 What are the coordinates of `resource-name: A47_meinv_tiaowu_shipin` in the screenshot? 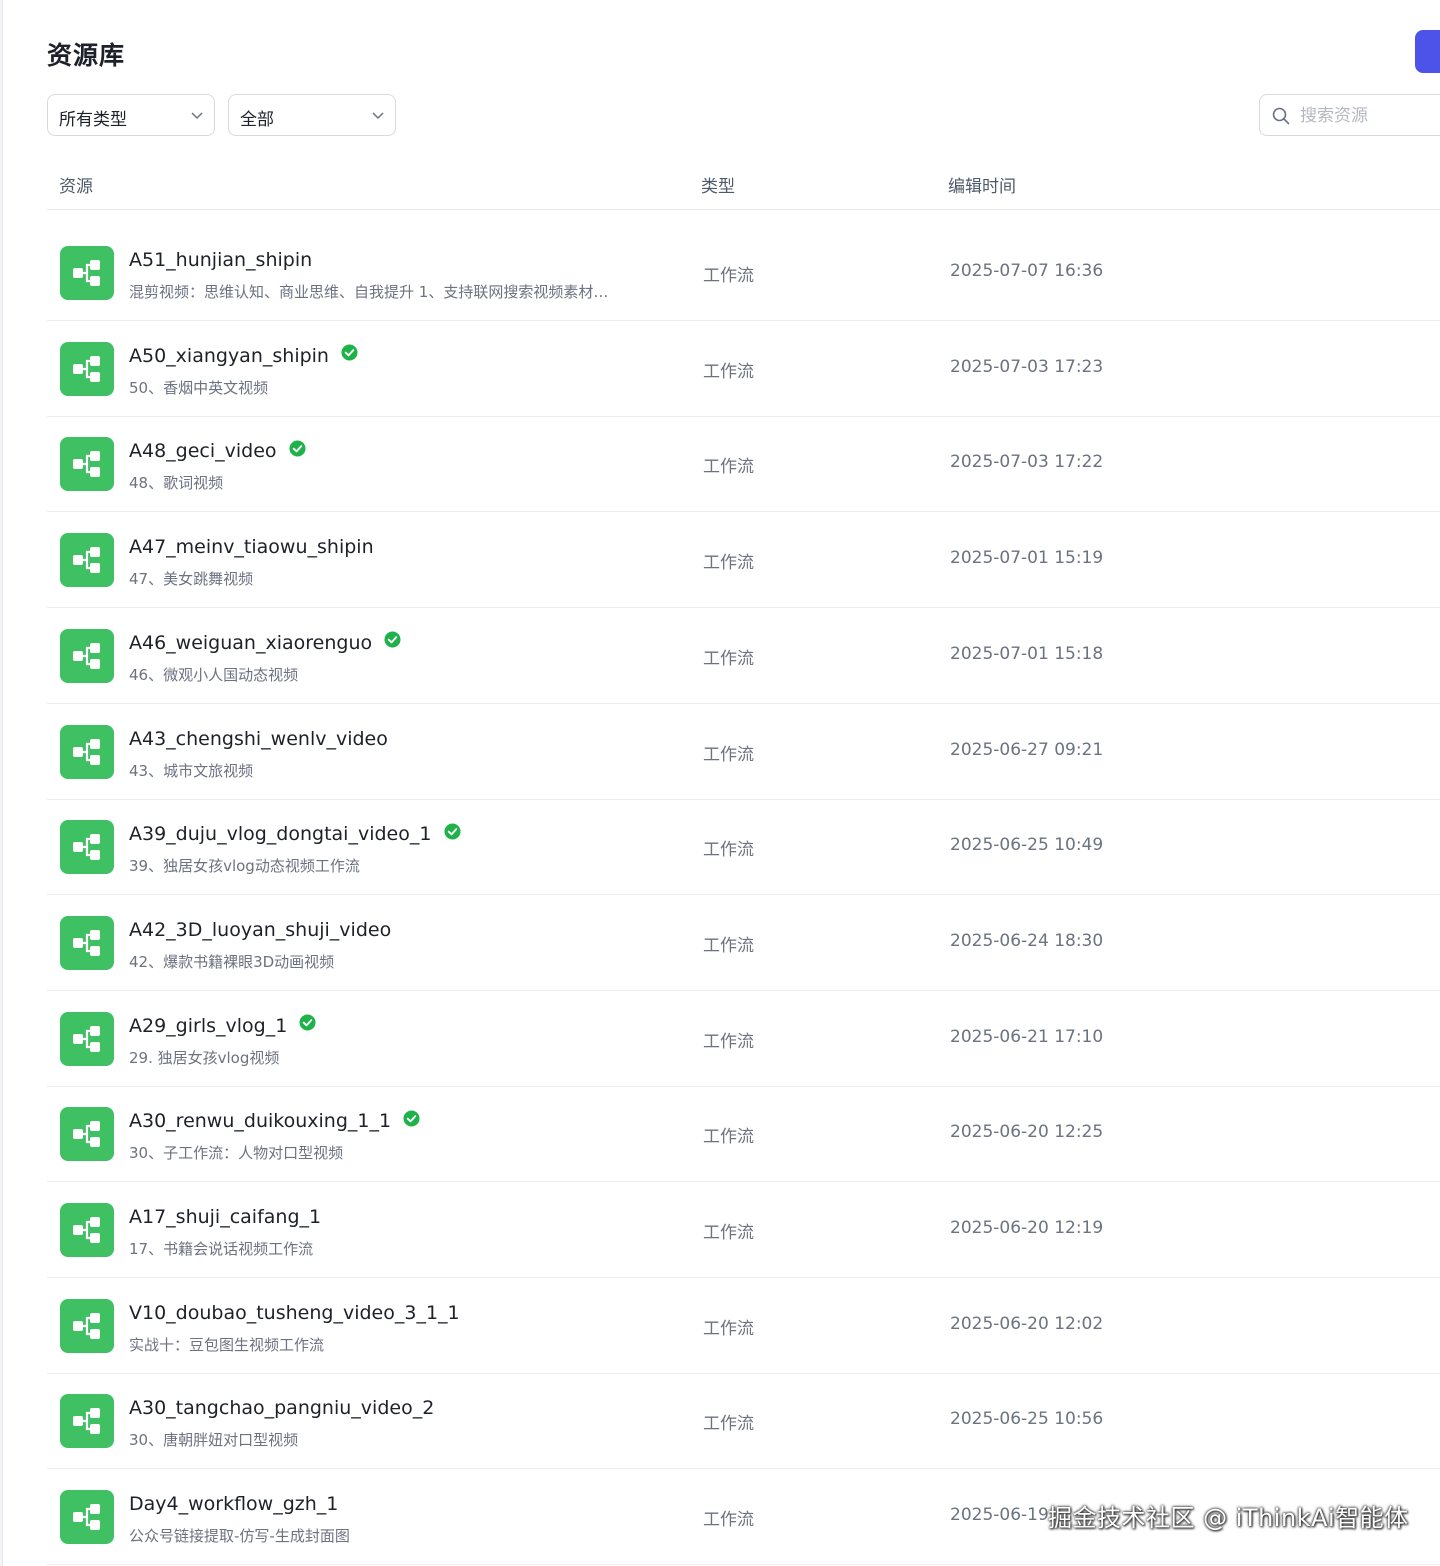 It's located at (251, 547).